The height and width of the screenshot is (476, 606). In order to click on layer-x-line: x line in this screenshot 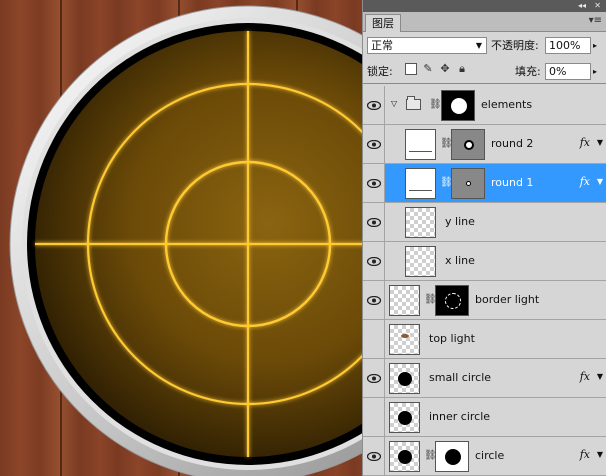, I will do `click(484, 261)`.